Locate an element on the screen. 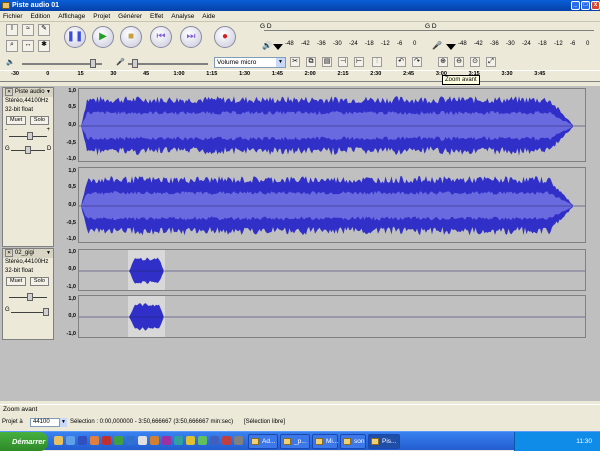 This screenshot has height=451, width=600. track-header: ✕ Piste audio ▼ is located at coordinates (28, 92).